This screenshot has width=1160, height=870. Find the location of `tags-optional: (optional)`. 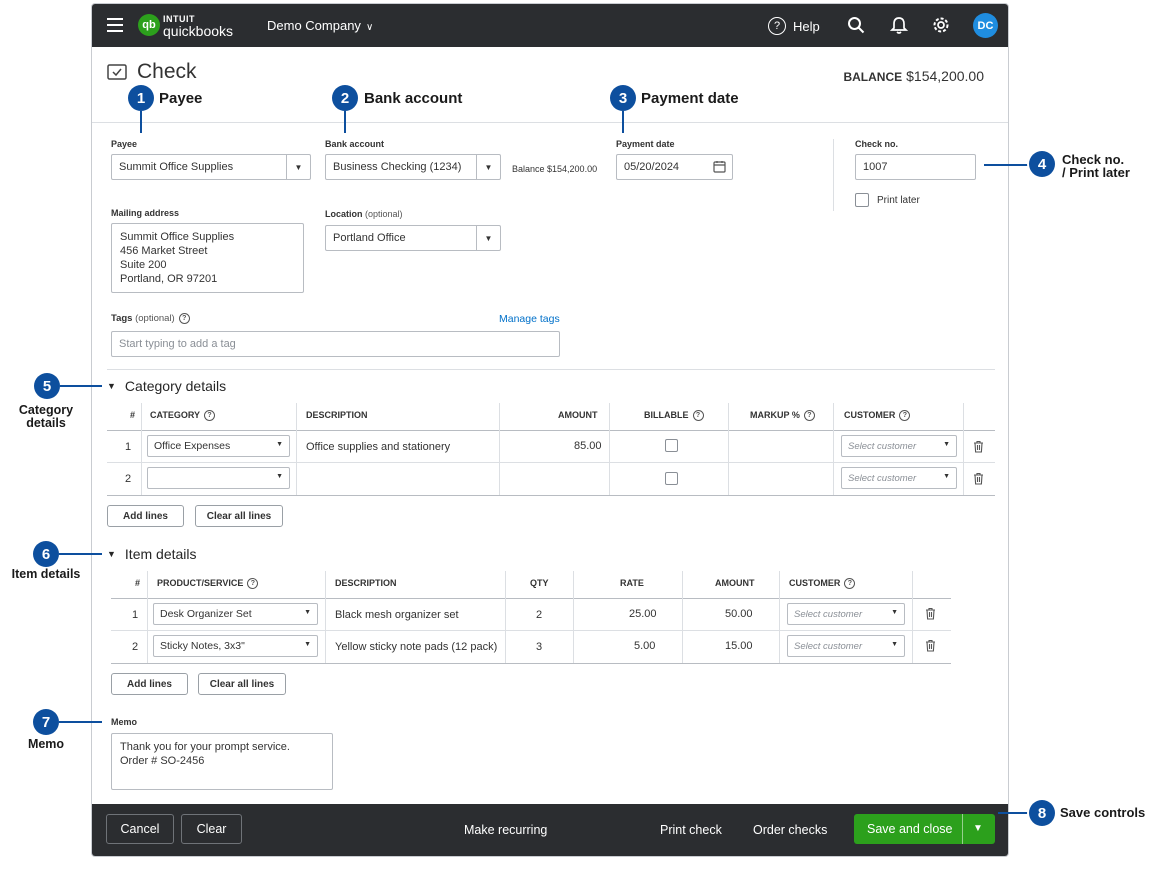

tags-optional: (optional) is located at coordinates (155, 319).